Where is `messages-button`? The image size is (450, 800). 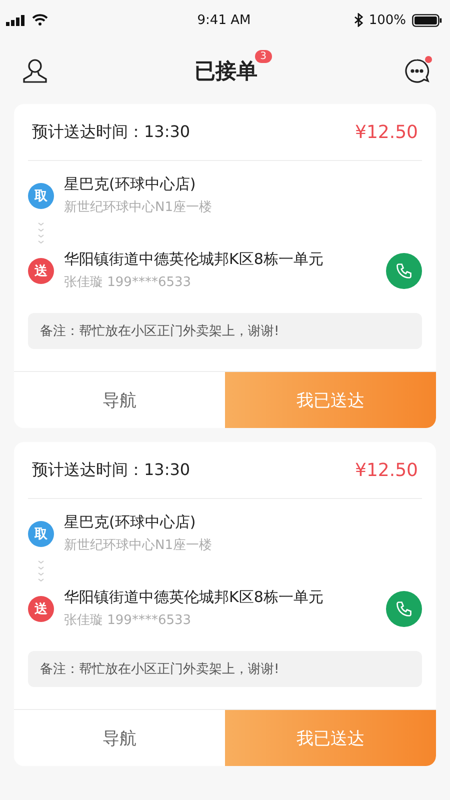 messages-button is located at coordinates (417, 71).